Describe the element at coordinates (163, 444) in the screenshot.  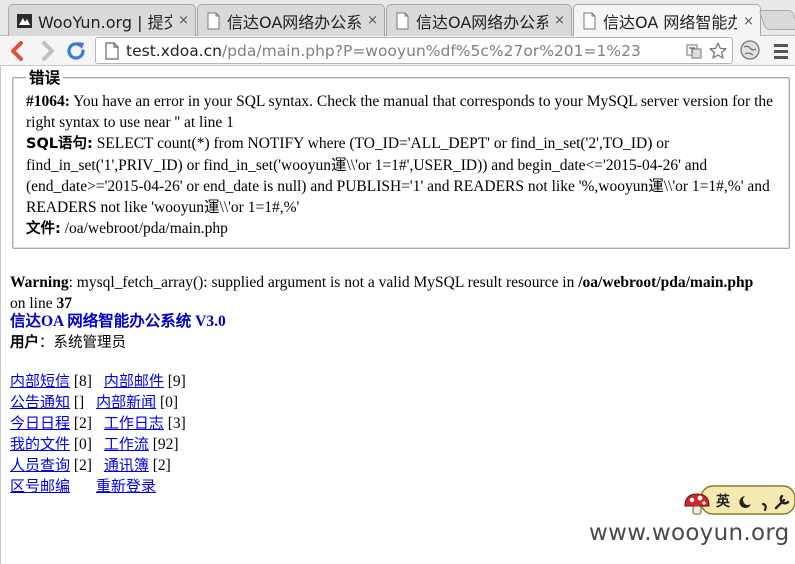
I see `count-workflow: [92]` at that location.